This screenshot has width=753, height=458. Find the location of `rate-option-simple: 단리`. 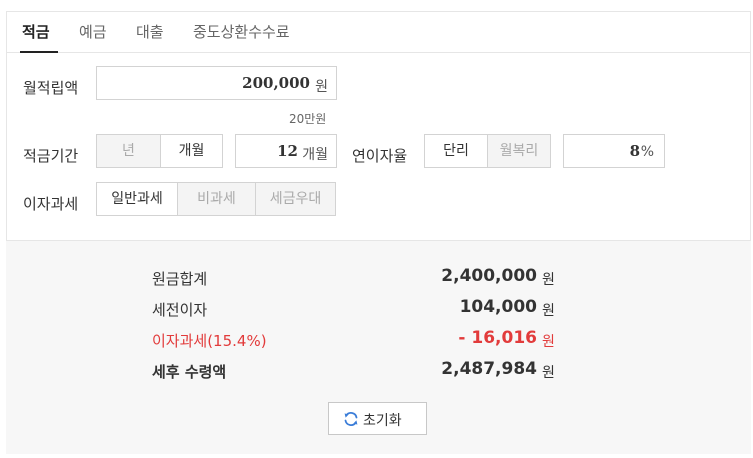

rate-option-simple: 단리 is located at coordinates (456, 151).